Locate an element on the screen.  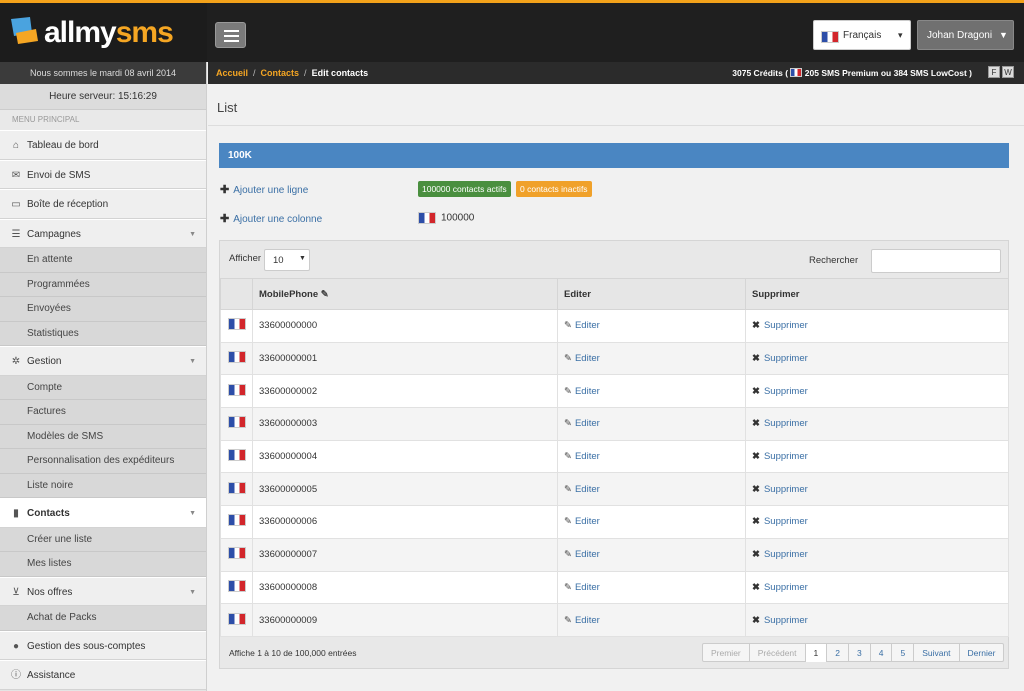
sidebar-item-inbox: ▭ Boîte de réception is located at coordinates (103, 204).